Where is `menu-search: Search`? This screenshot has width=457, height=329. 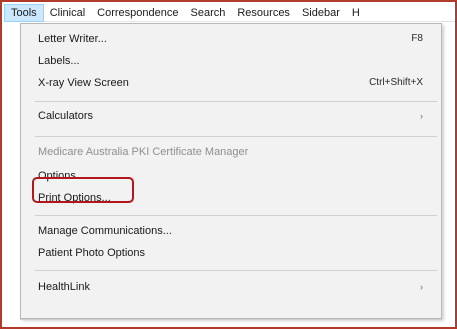 menu-search: Search is located at coordinates (208, 13).